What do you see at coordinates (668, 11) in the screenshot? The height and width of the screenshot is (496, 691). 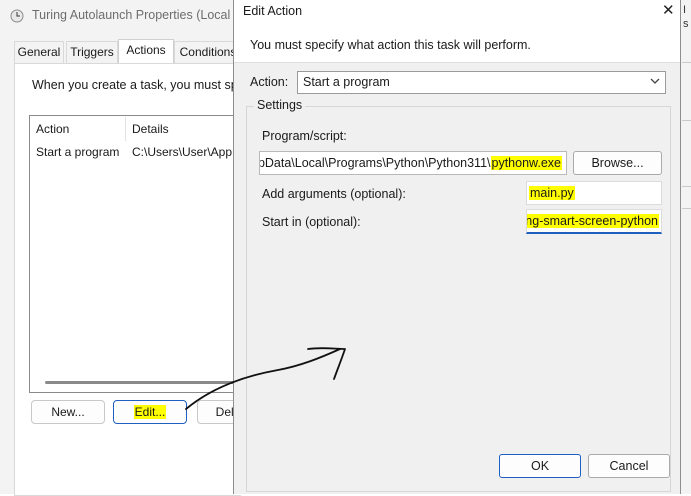 I see `close-icon: ✕` at bounding box center [668, 11].